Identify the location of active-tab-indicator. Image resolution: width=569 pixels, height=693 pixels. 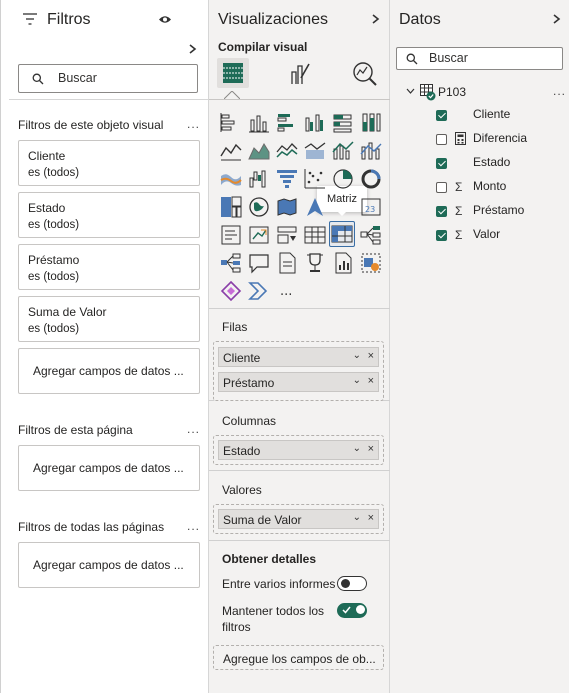
(232, 95).